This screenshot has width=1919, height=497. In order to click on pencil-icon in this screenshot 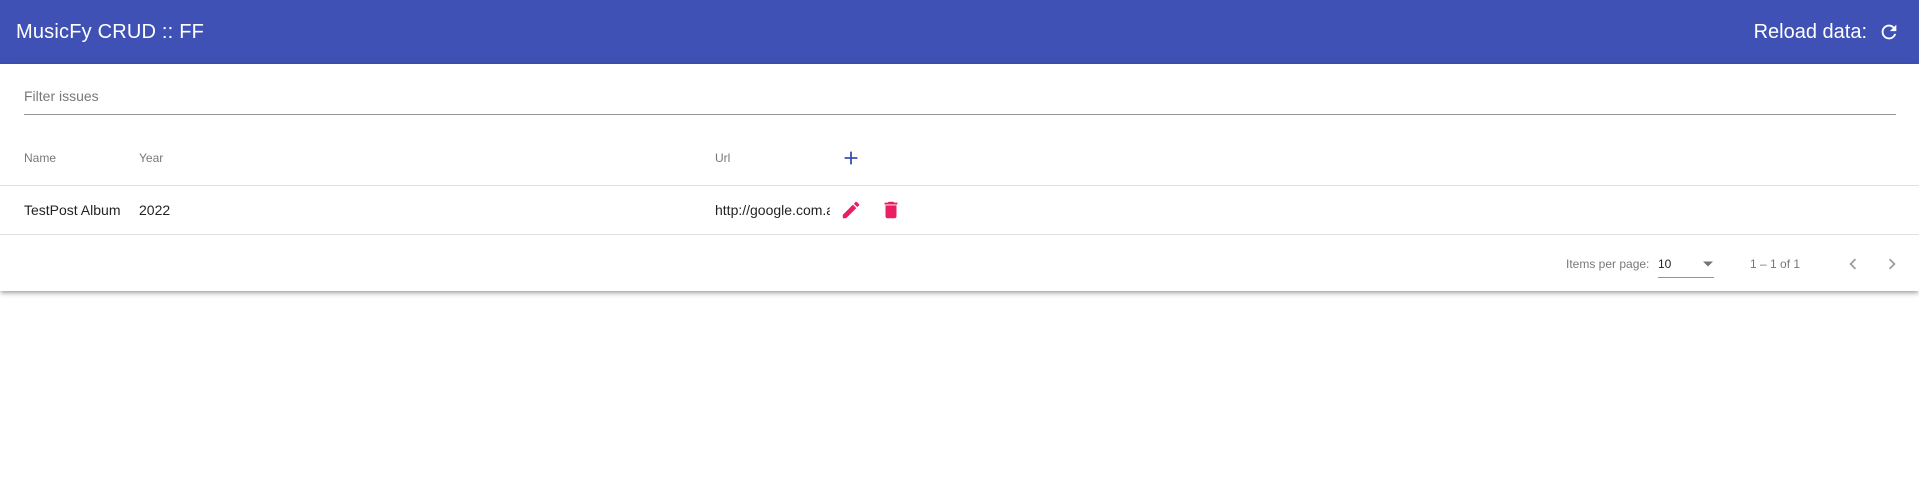, I will do `click(851, 210)`.